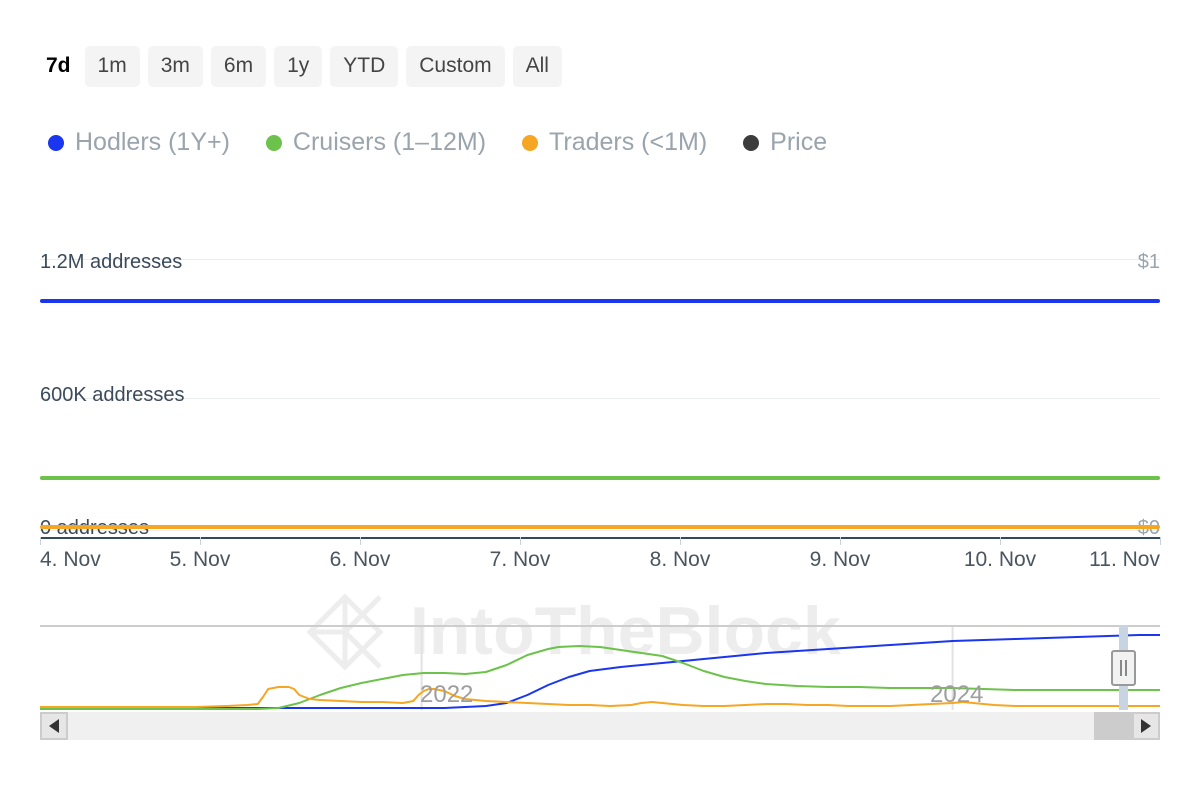  Describe the element at coordinates (112, 395) in the screenshot. I see `y-axis-label-600k: 600K addresses` at that location.